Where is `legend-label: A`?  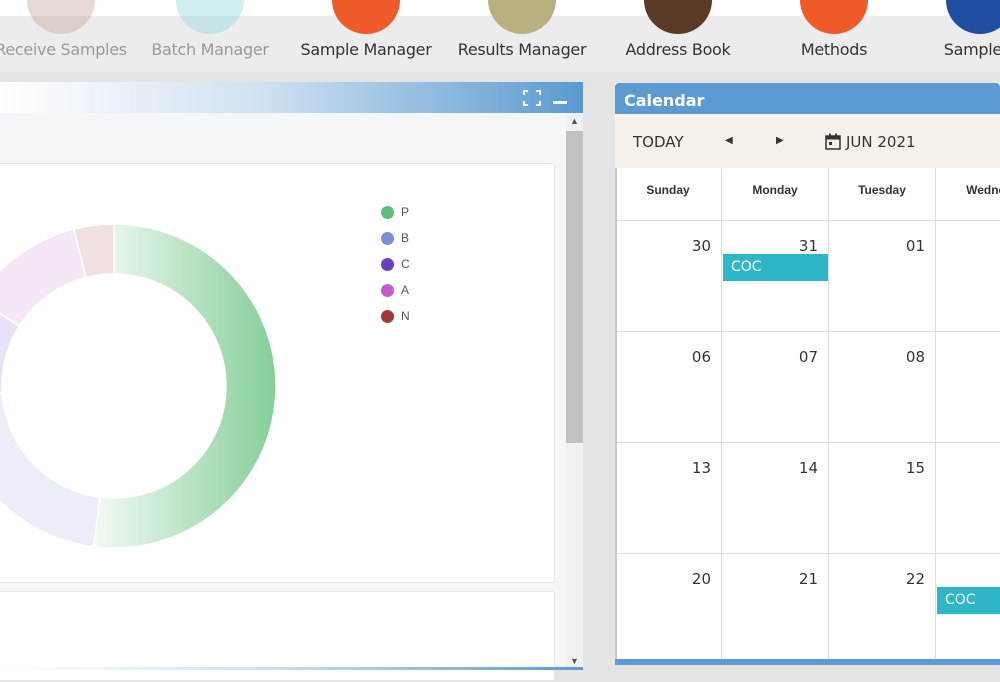
legend-label: A is located at coordinates (405, 290).